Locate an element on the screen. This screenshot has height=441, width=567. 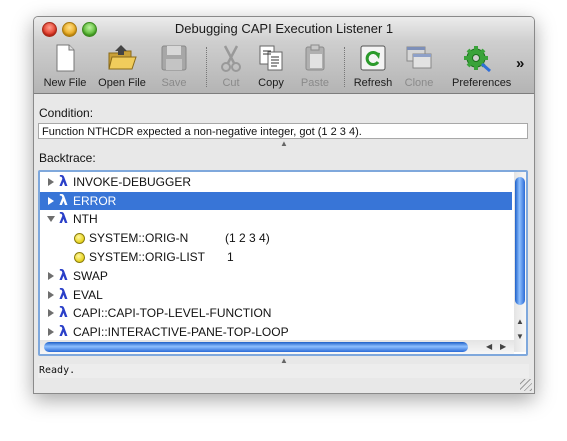
disclosure-triangle-expanded-icon is located at coordinates (51, 219).